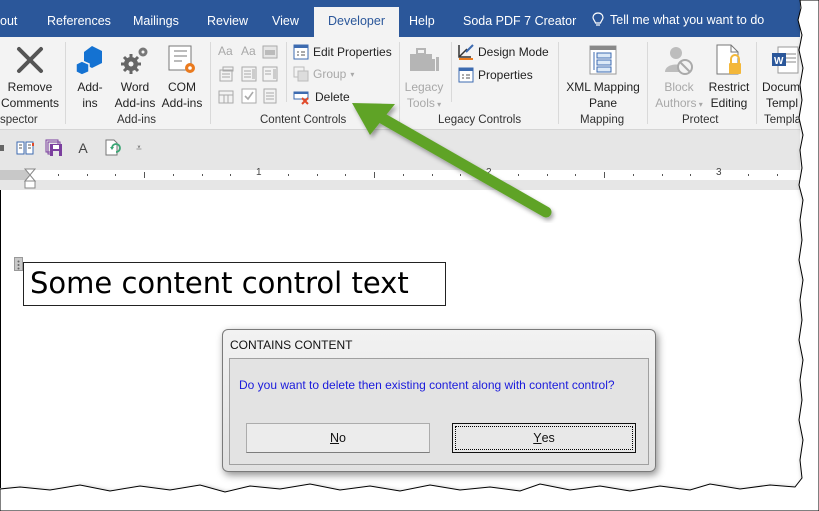 The image size is (819, 511). What do you see at coordinates (422, 18) in the screenshot?
I see `tab-help: Help` at bounding box center [422, 18].